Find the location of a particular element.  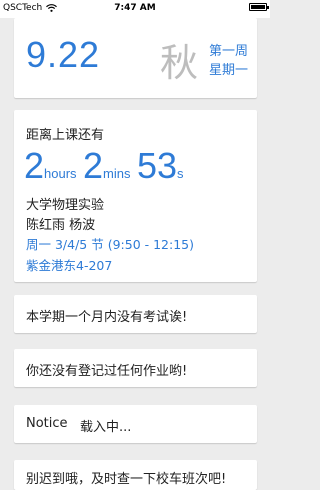

status-right is located at coordinates (259, 7).